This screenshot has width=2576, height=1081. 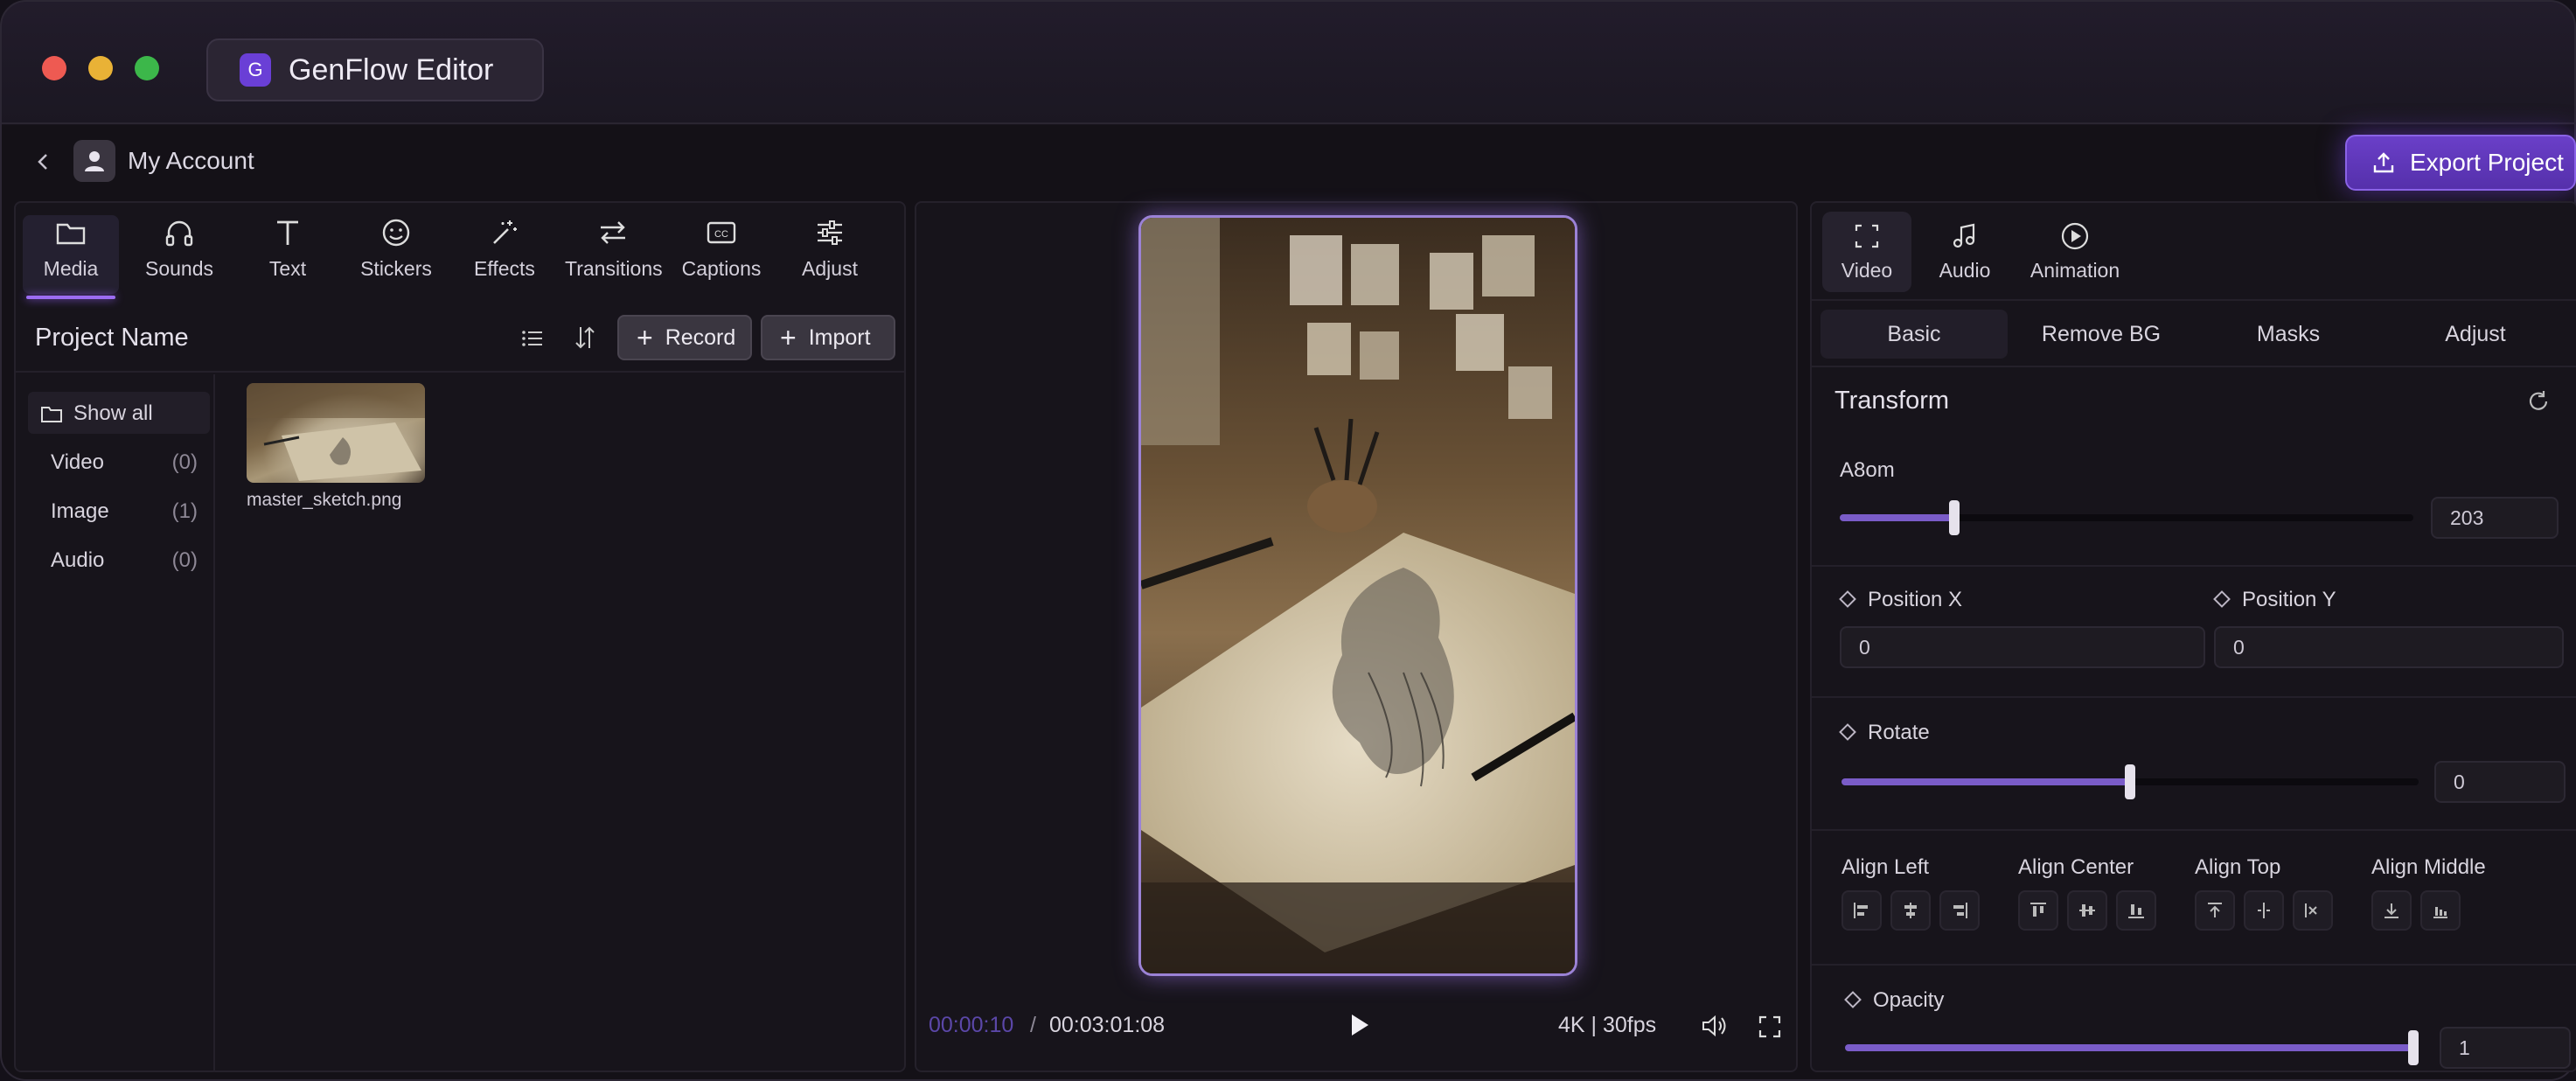 I want to click on smiley-icon, so click(x=396, y=233).